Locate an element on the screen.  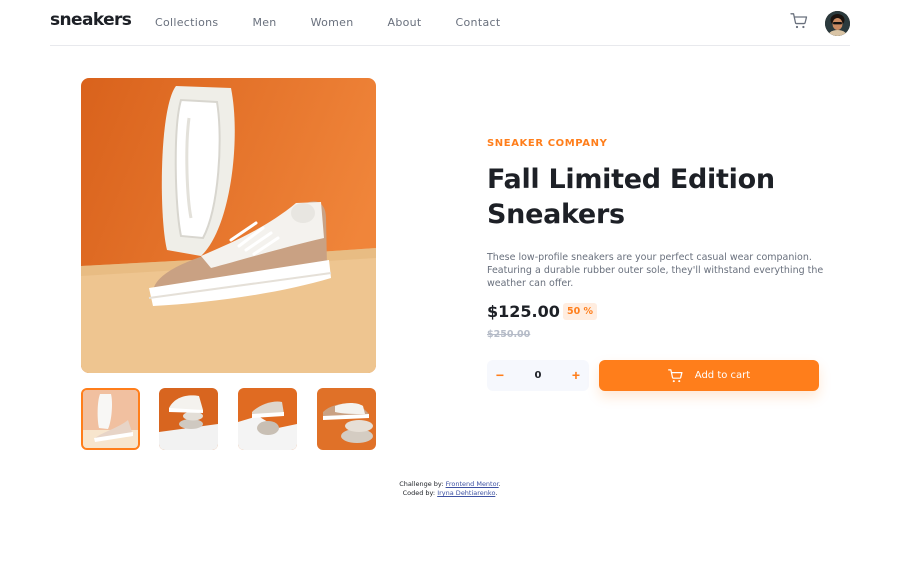
main-nav: Collections Men Women About Contact is located at coordinates (344, 22).